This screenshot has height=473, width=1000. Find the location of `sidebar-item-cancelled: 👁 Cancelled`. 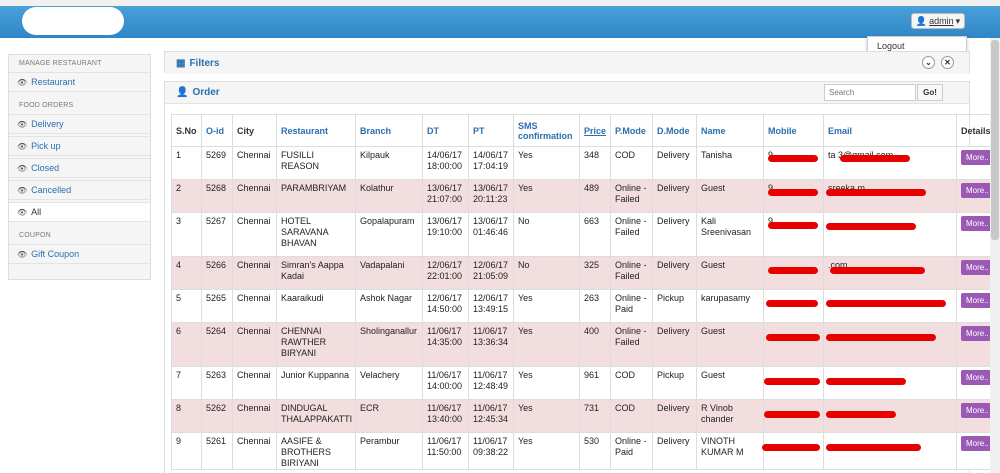

sidebar-item-cancelled: 👁 Cancelled is located at coordinates (79, 190).